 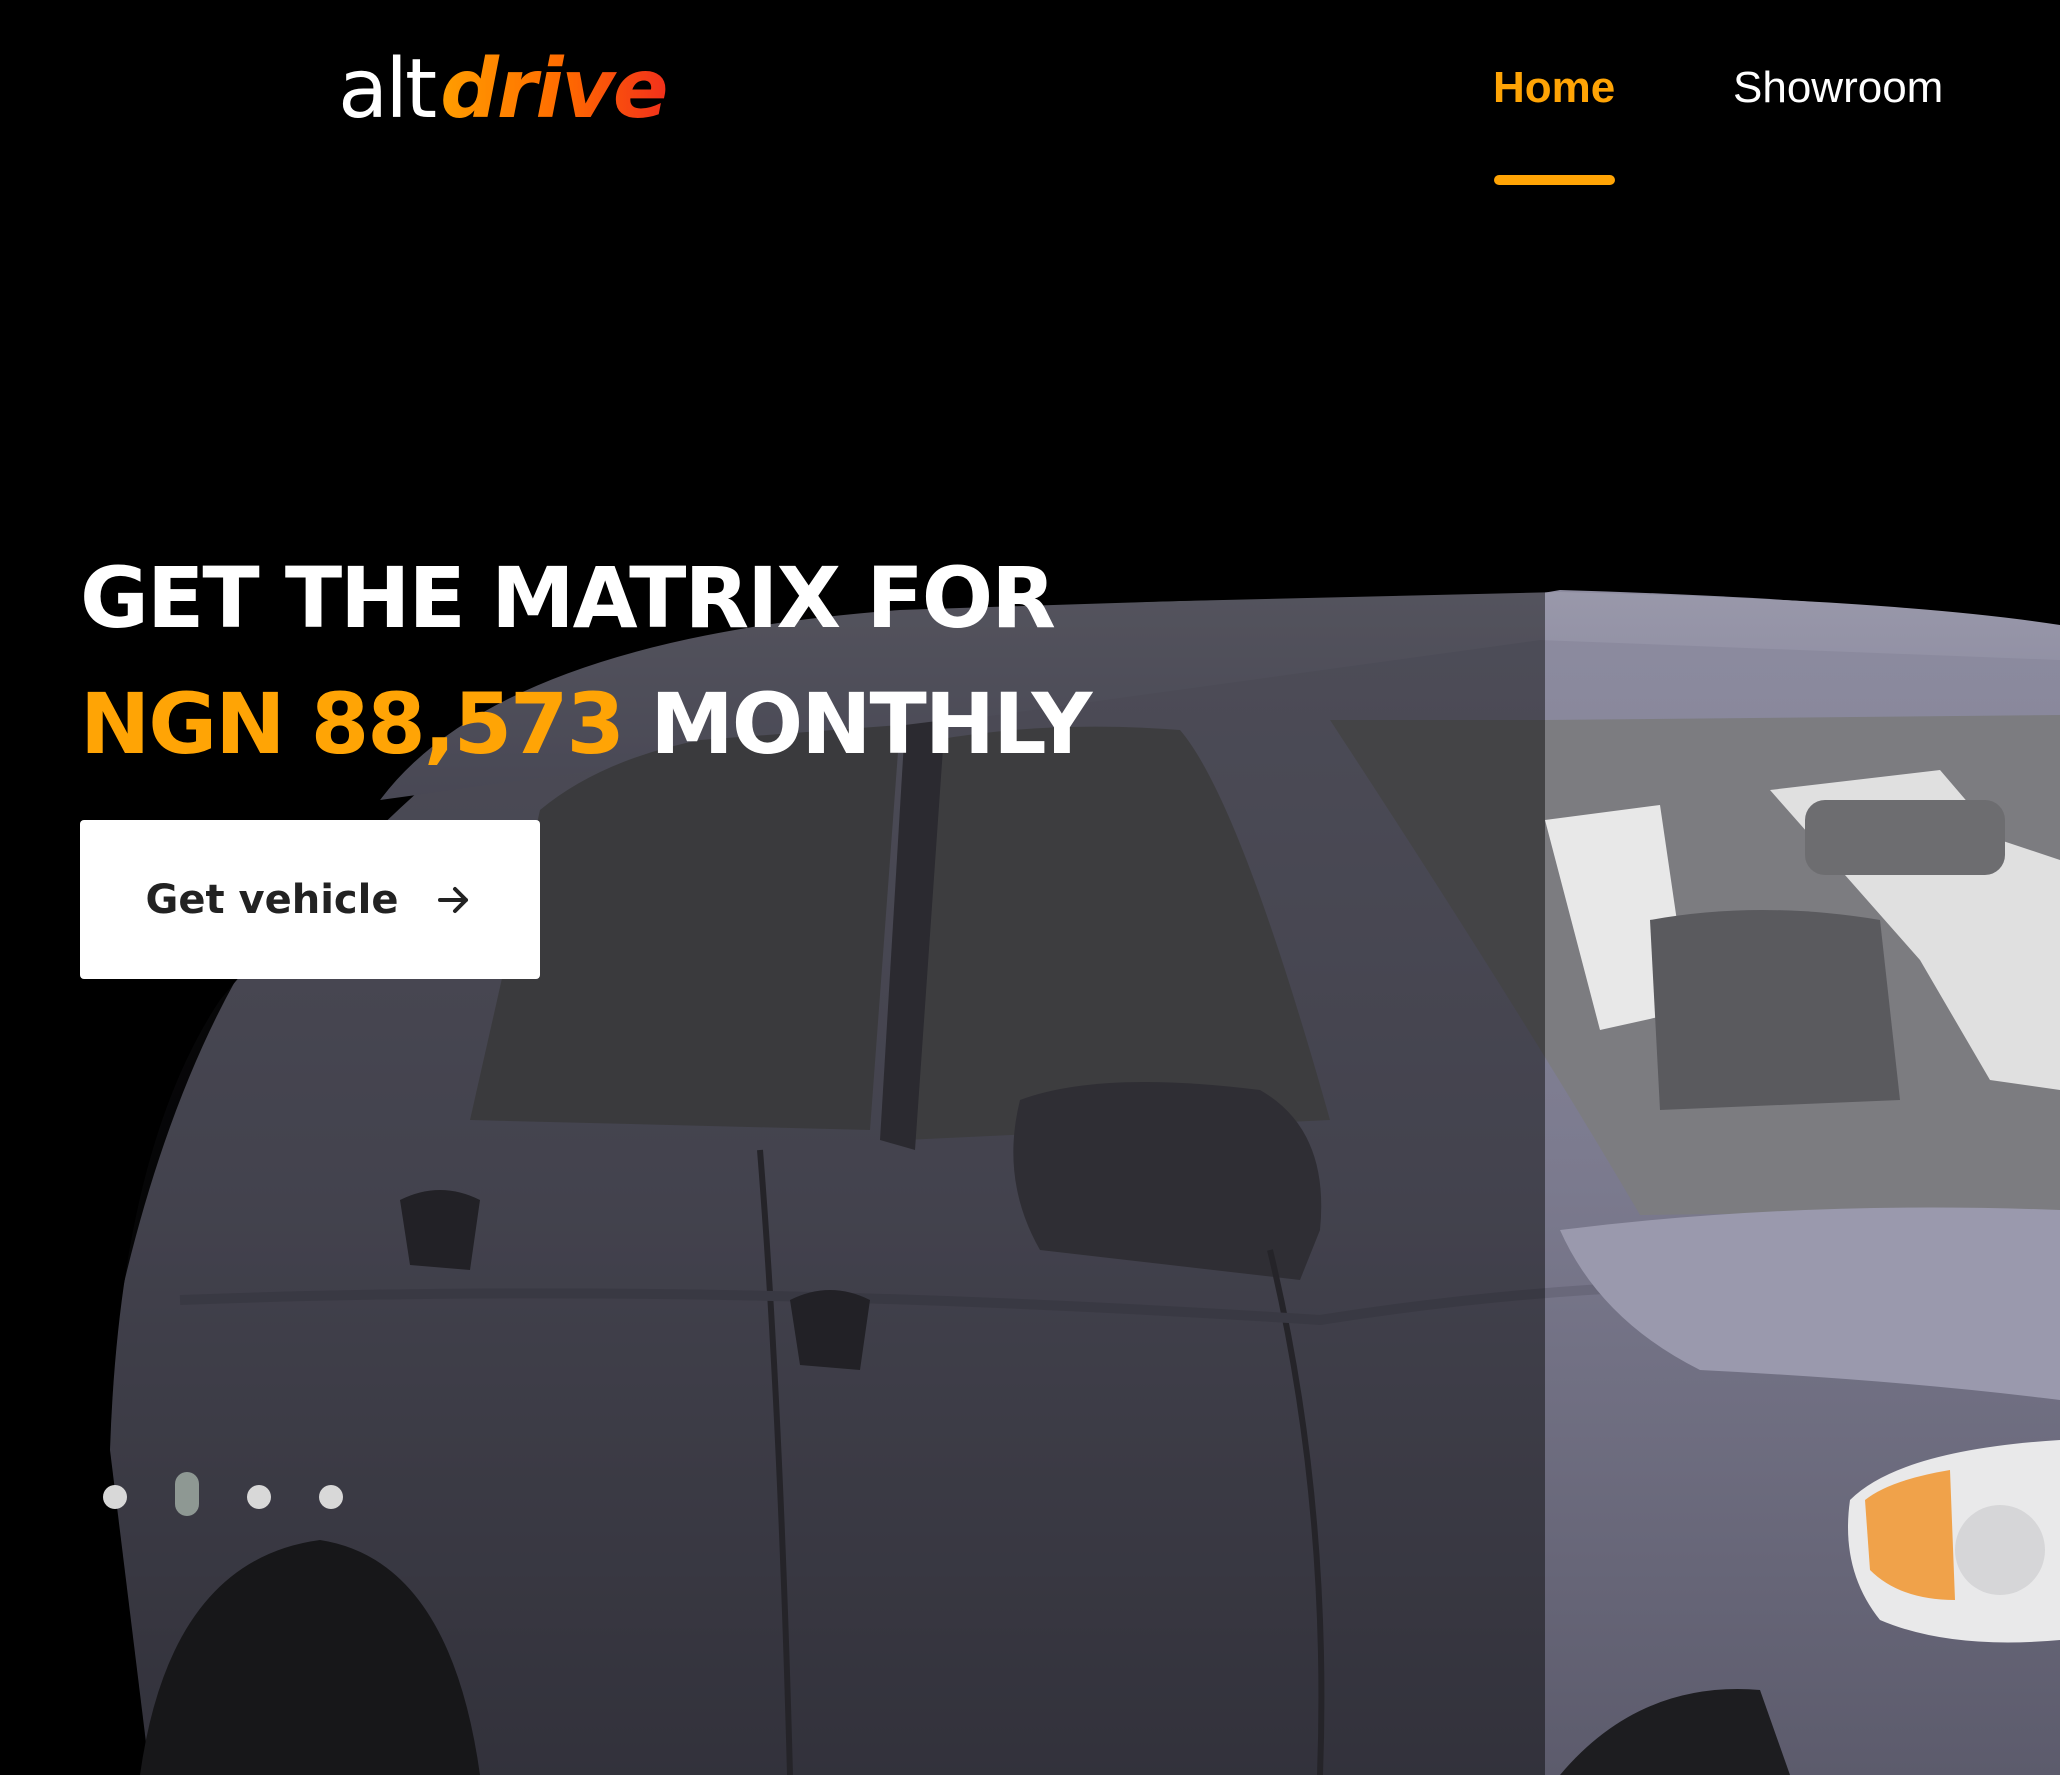 I want to click on carousel-indicators, so click(x=233, y=1497).